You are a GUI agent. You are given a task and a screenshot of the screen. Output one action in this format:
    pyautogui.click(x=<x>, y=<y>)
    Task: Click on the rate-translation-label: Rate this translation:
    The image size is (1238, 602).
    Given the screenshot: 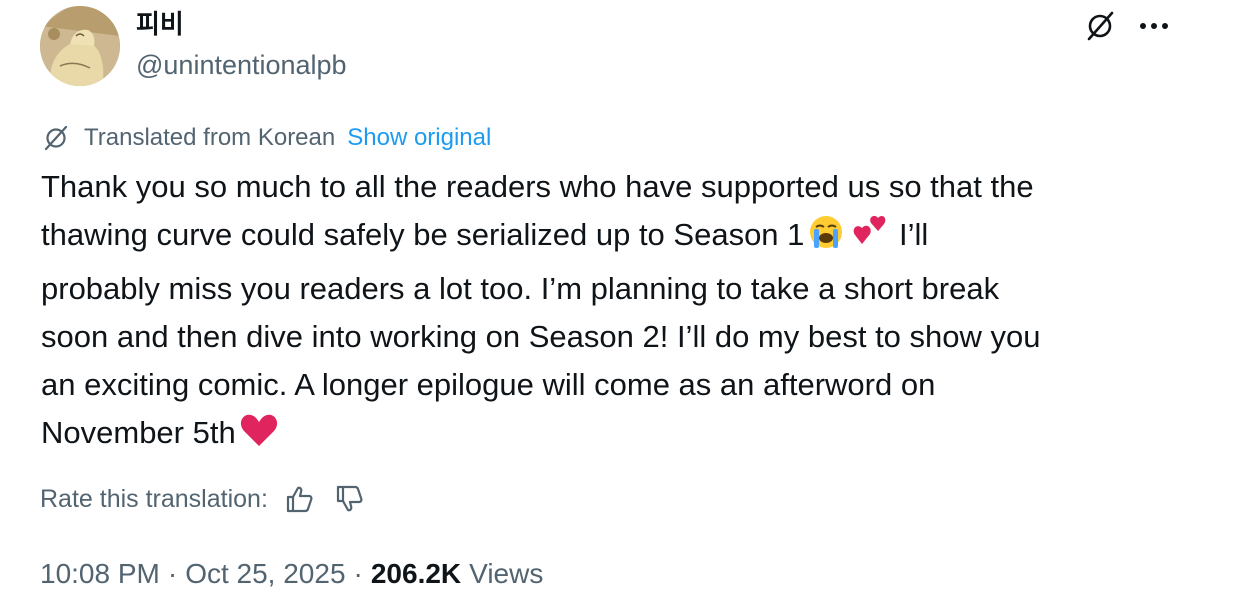 What is the action you would take?
    pyautogui.click(x=154, y=498)
    